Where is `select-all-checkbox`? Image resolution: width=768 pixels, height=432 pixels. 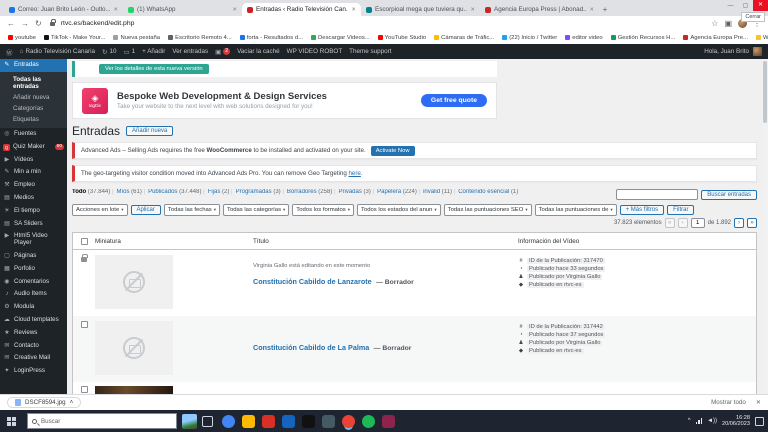
select-all-checkbox is located at coordinates (84, 241).